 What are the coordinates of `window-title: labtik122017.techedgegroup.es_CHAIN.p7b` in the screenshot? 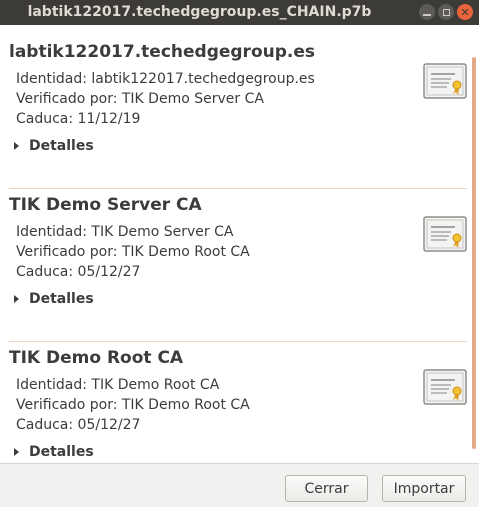 It's located at (199, 12).